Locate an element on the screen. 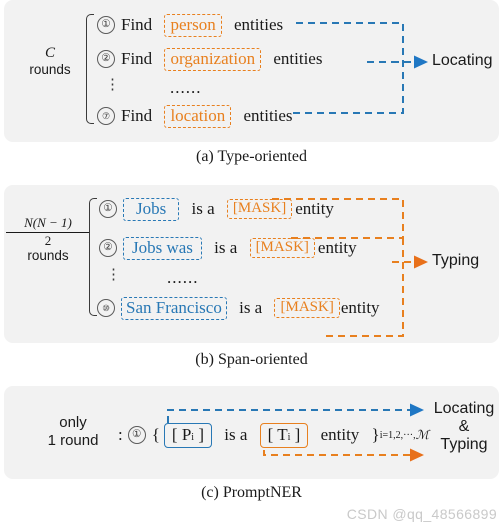 This screenshot has width=503, height=530. arrow-head-locating-c is located at coordinates (417, 410).